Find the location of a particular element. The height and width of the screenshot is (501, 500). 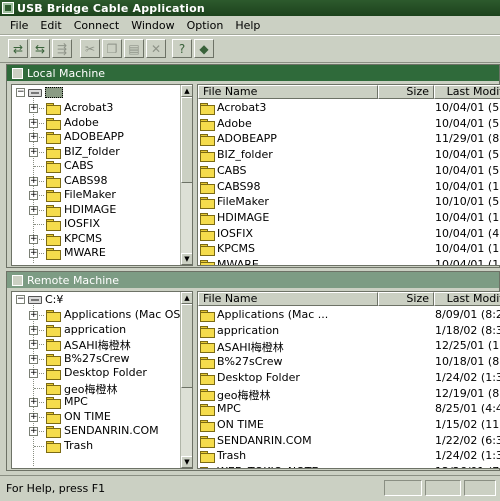

file-row: geo梅橙林 12/19/01 (8:26 is located at coordinates (349, 394).